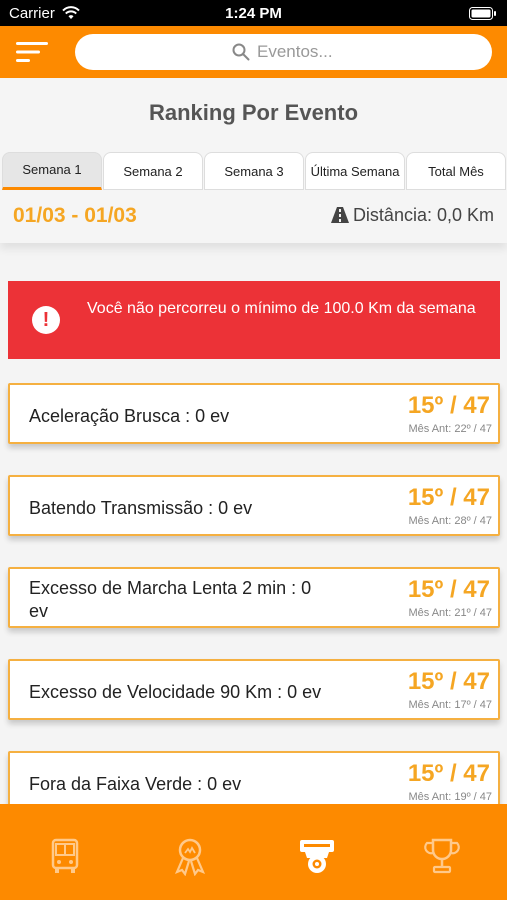 Image resolution: width=507 pixels, height=900 pixels. What do you see at coordinates (65, 856) in the screenshot?
I see `bus-icon` at bounding box center [65, 856].